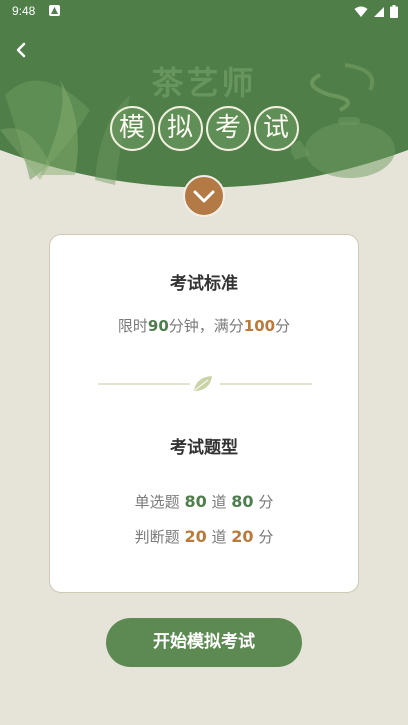 The width and height of the screenshot is (408, 725). What do you see at coordinates (204, 83) in the screenshot?
I see `title-banner-text: 茶艺师` at bounding box center [204, 83].